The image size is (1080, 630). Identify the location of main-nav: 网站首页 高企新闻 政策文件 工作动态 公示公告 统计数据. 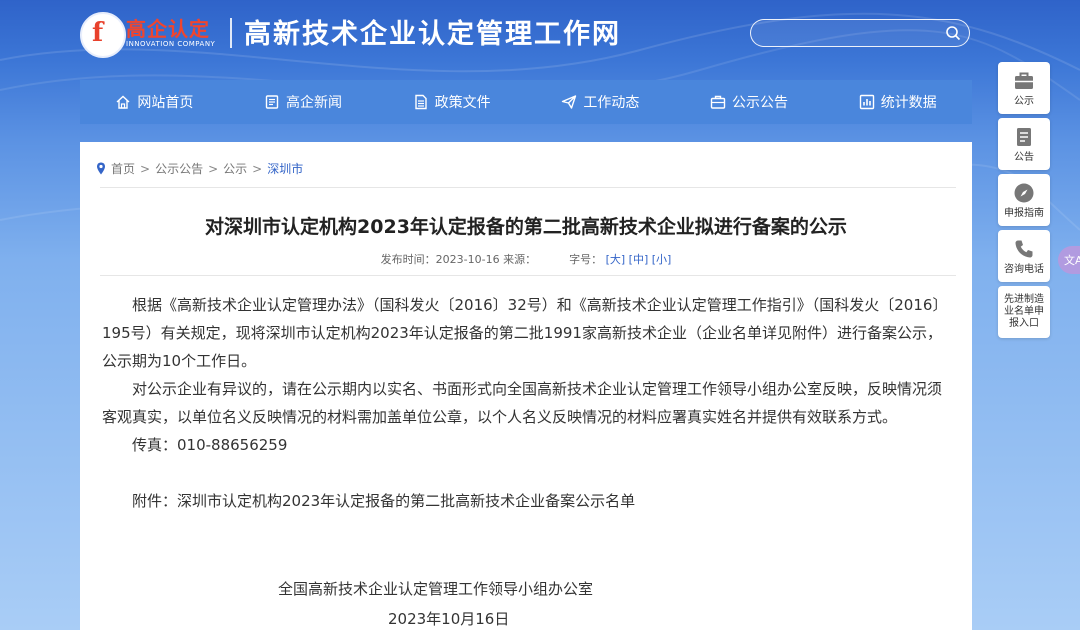
(526, 102).